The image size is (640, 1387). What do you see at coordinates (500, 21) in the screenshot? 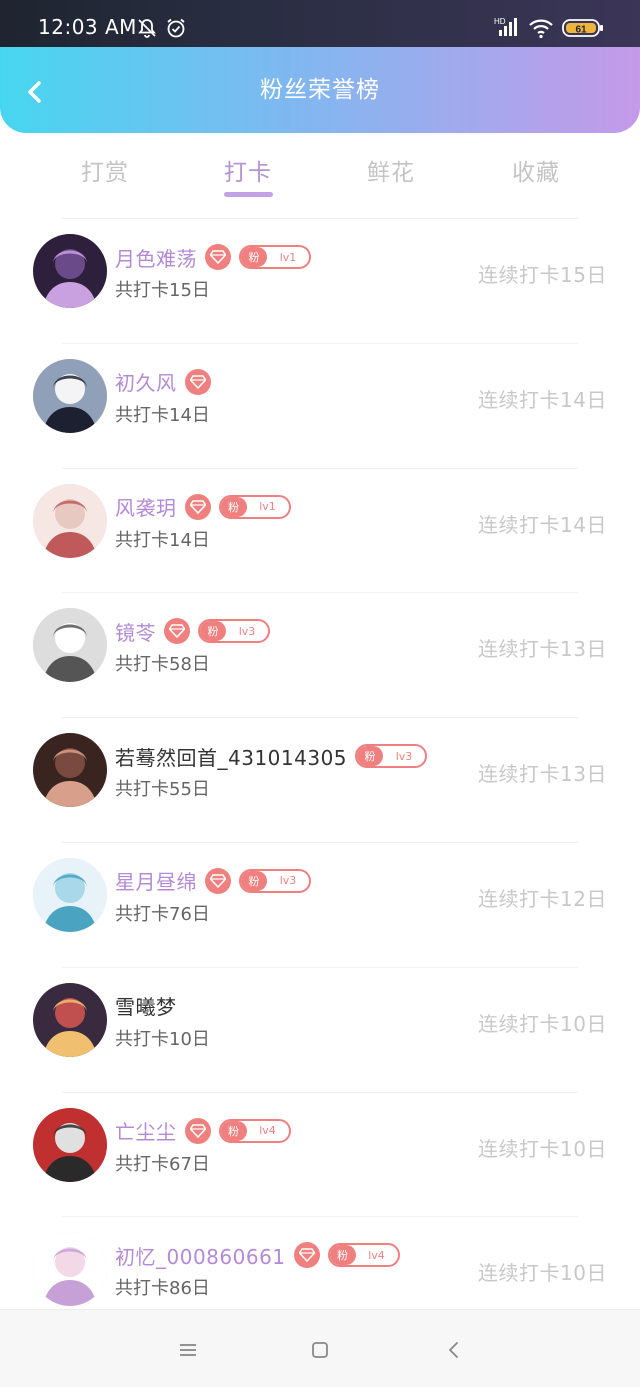
I see `network-label: HD` at bounding box center [500, 21].